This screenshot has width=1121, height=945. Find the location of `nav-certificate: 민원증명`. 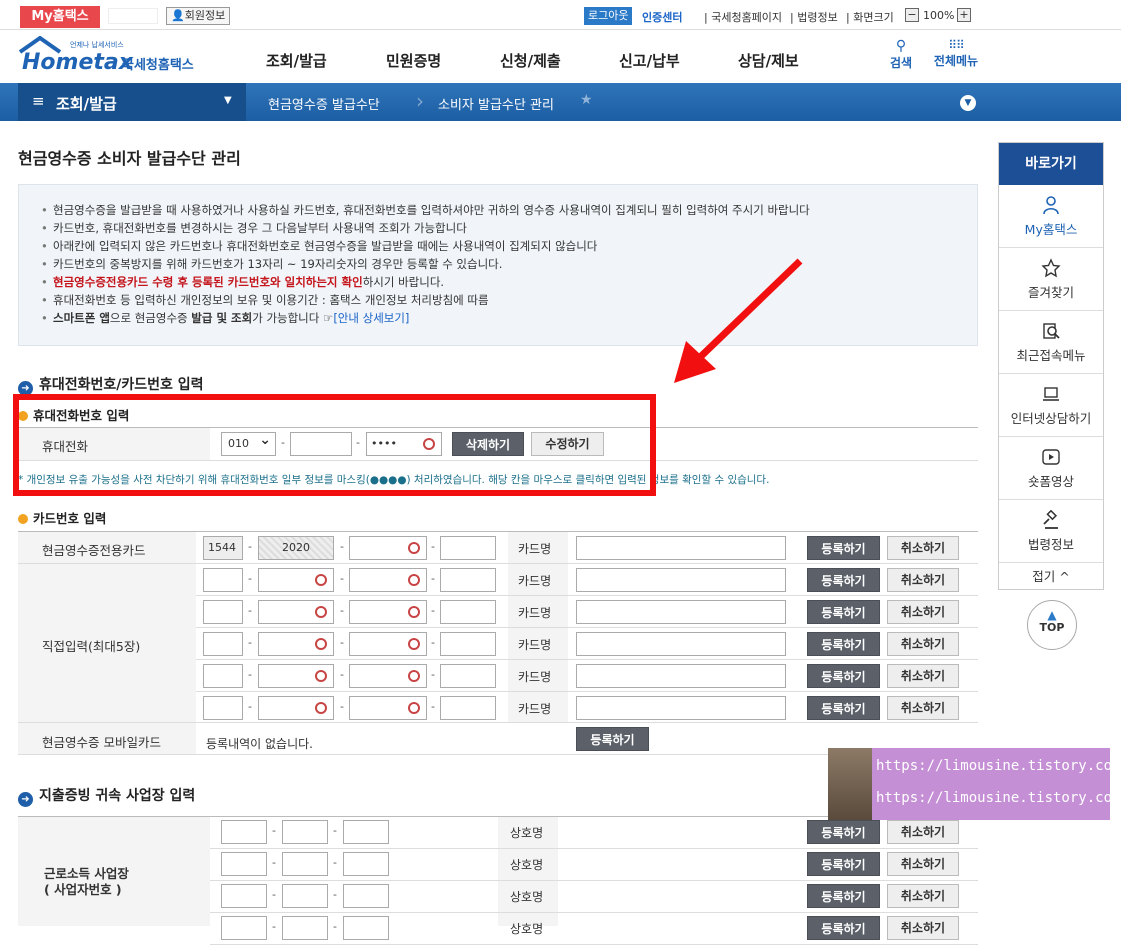

nav-certificate: 민원증명 is located at coordinates (413, 60).